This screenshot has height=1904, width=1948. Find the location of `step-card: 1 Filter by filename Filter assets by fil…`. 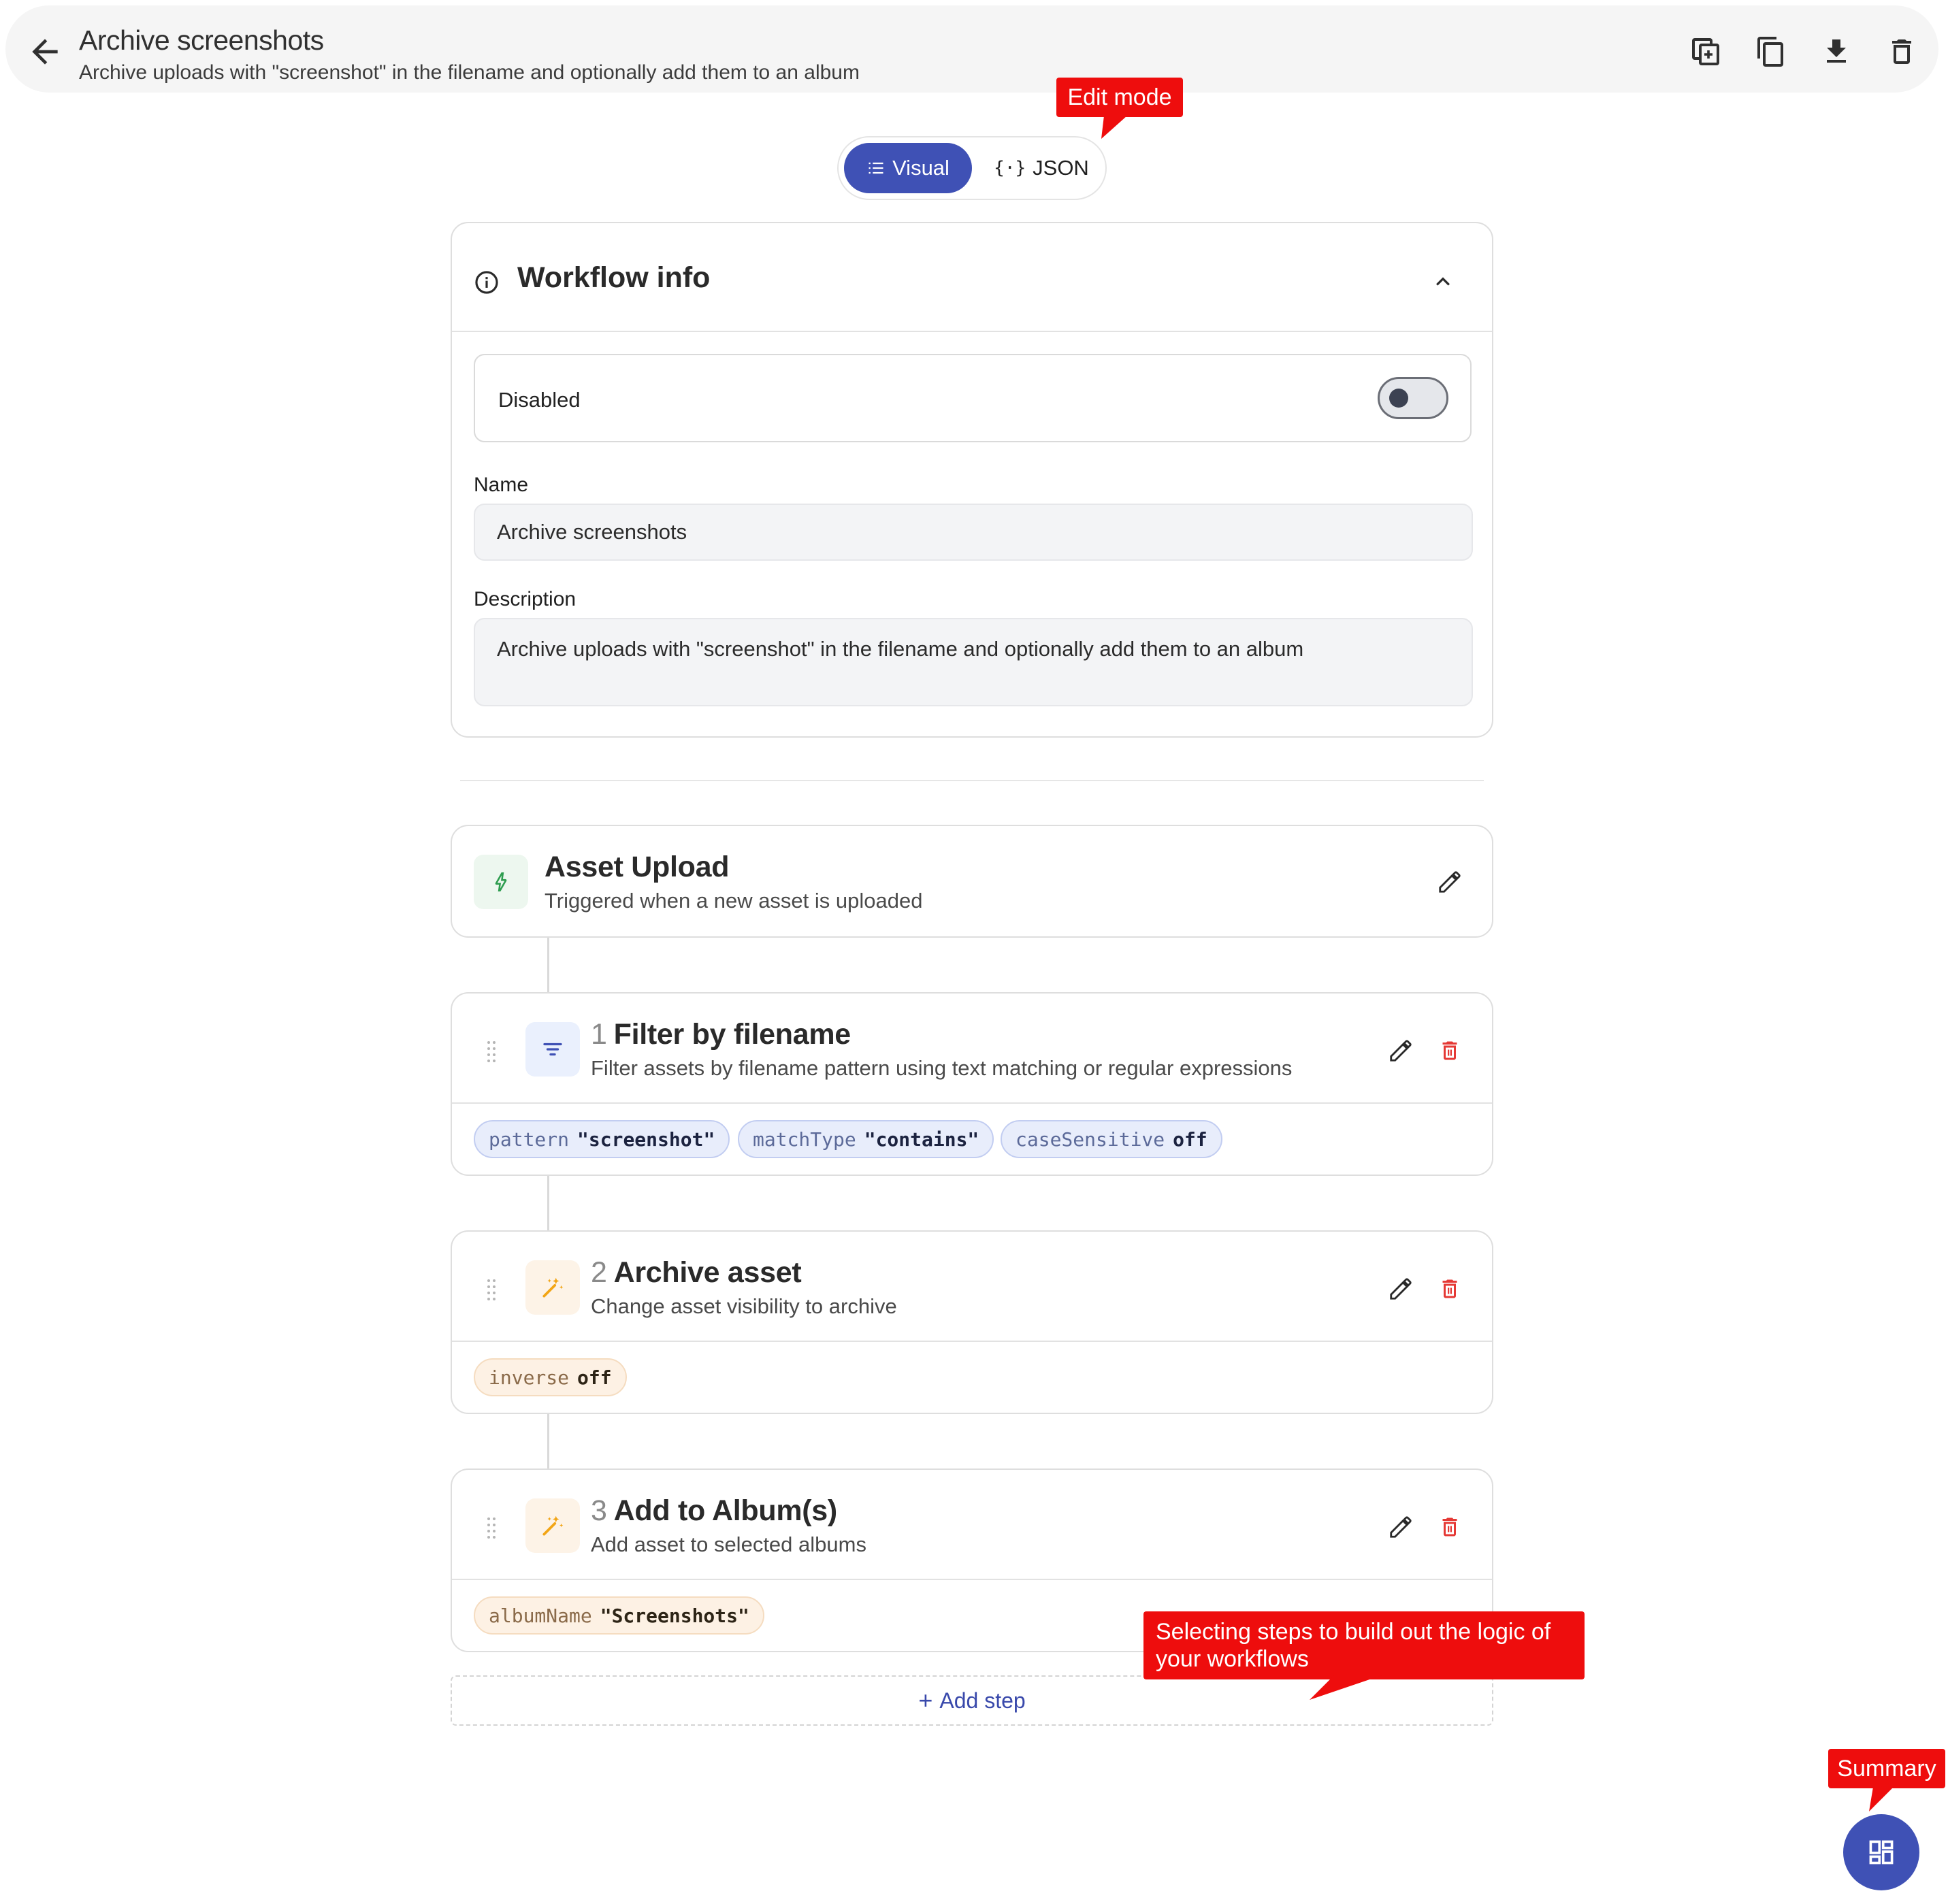

step-card: 1 Filter by filename Filter assets by fil… is located at coordinates (972, 1084).